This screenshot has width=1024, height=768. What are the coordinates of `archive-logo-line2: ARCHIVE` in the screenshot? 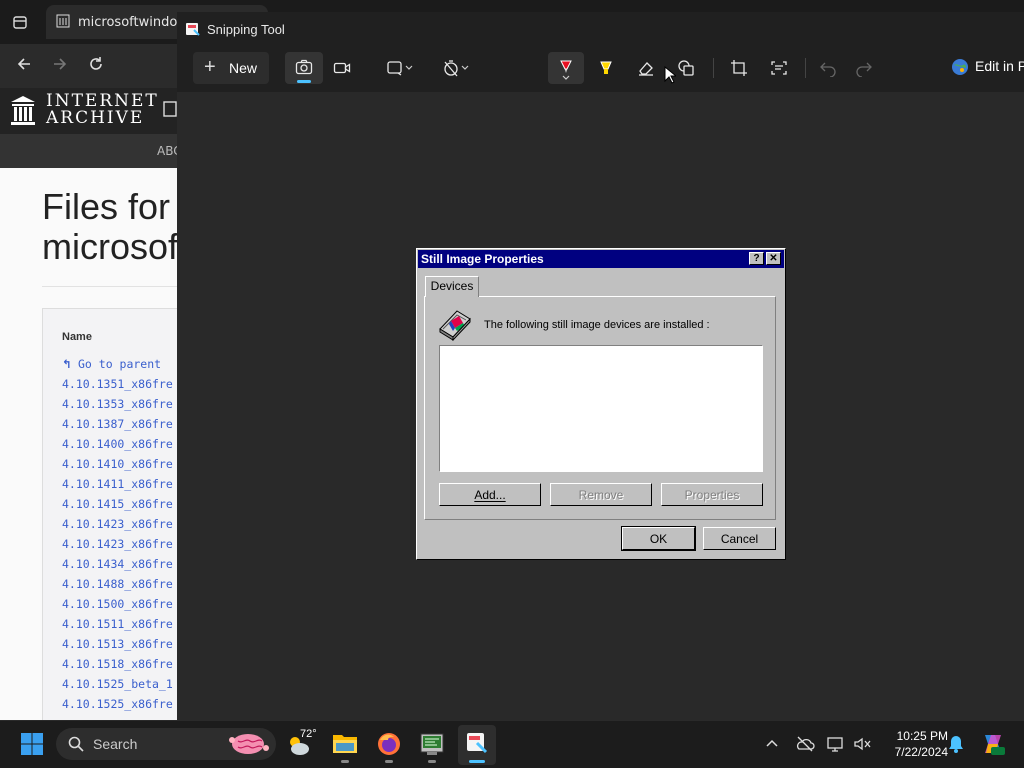 It's located at (95, 118).